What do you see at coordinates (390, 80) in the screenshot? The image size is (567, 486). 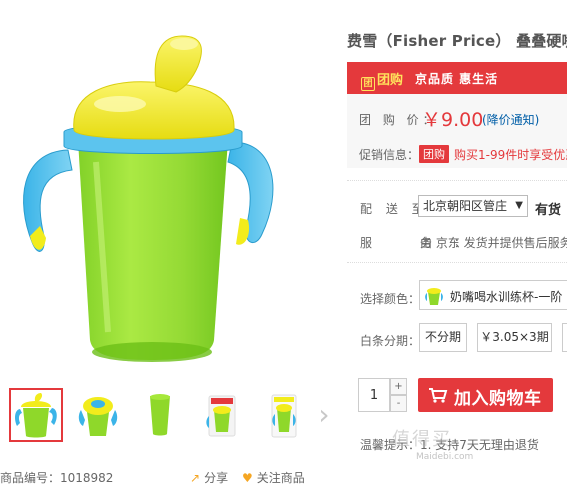 I see `group-buy-badge-label: 团购` at bounding box center [390, 80].